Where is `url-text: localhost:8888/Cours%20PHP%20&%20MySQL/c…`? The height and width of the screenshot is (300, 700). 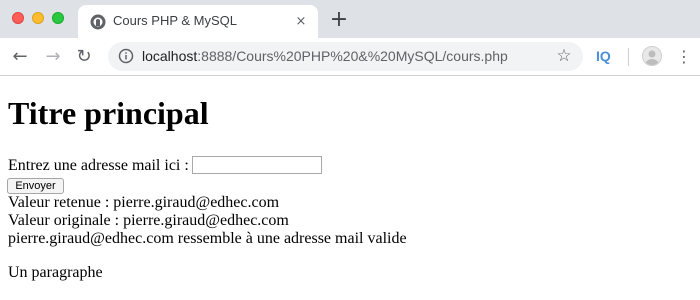 url-text: localhost:8888/Cours%20PHP%20&%20MySQL/c… is located at coordinates (325, 56).